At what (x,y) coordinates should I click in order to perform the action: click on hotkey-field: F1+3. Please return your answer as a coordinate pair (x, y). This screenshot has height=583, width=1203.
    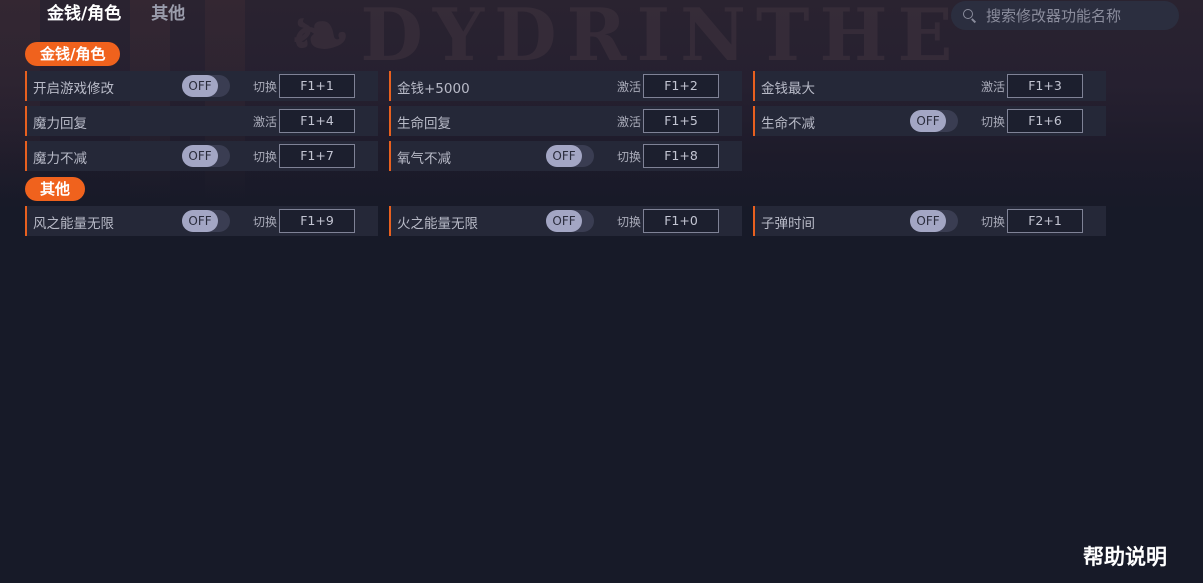
    Looking at the image, I should click on (1045, 86).